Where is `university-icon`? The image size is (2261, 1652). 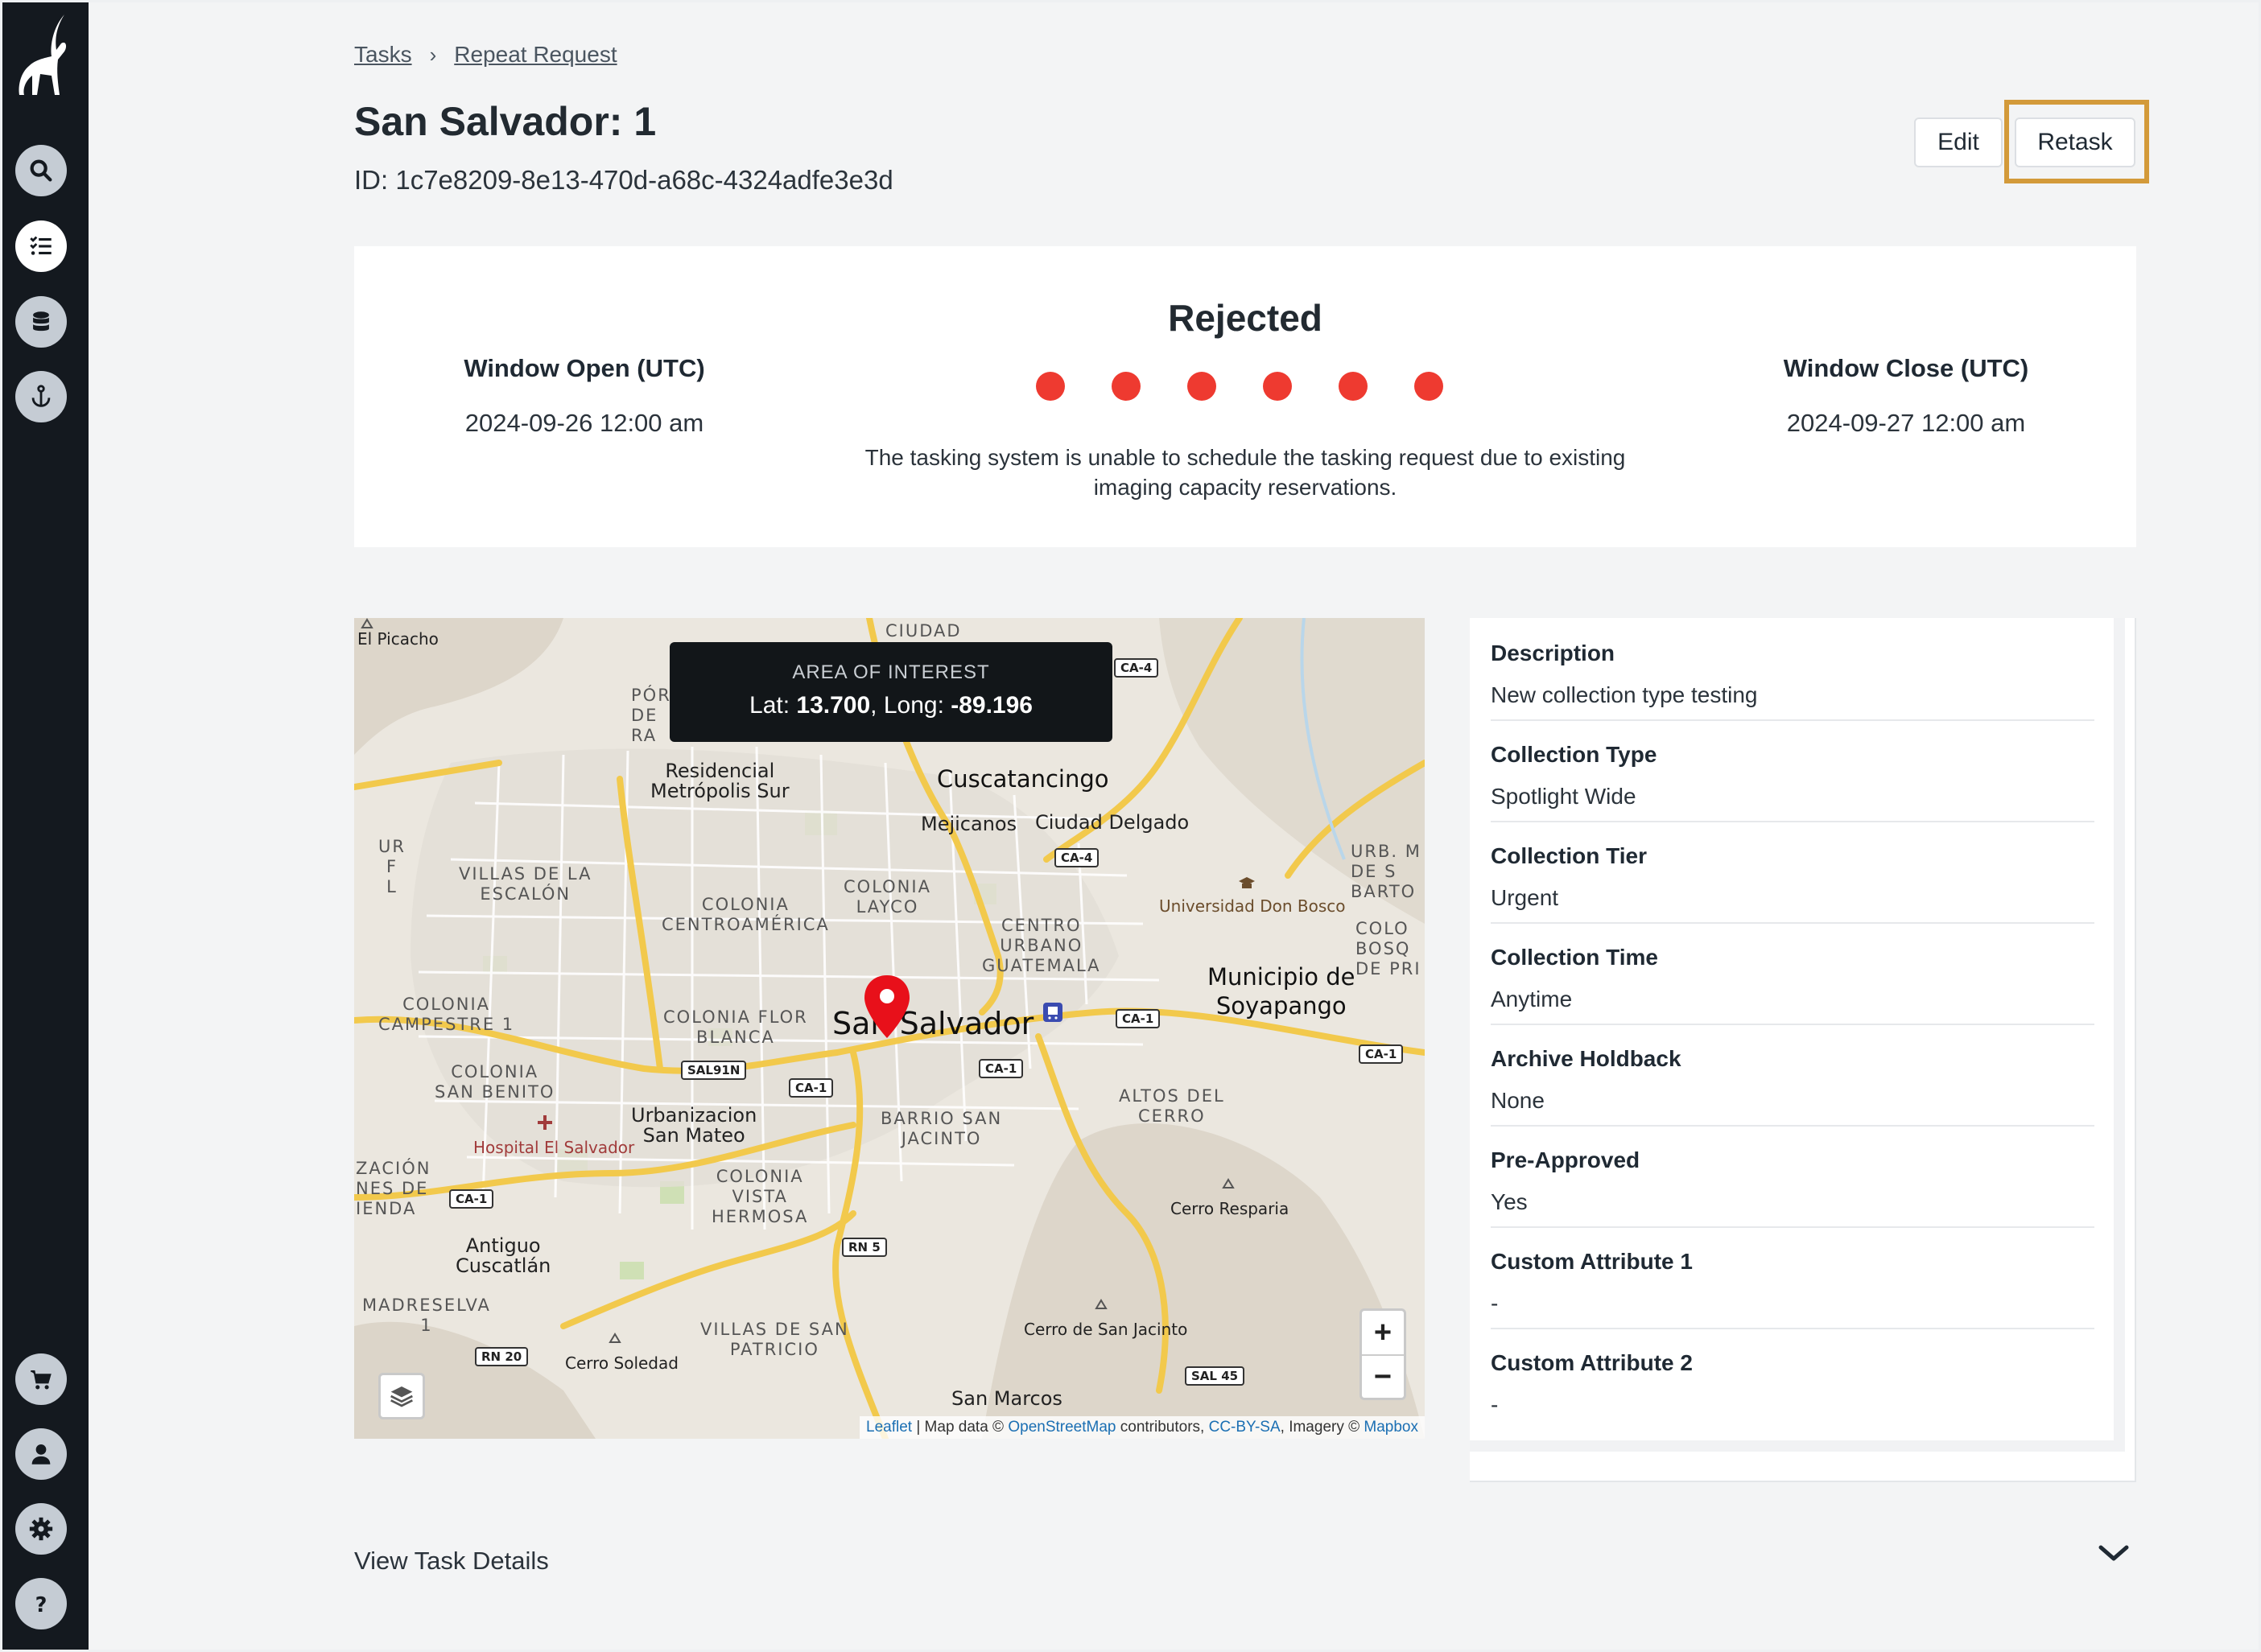 university-icon is located at coordinates (1247, 882).